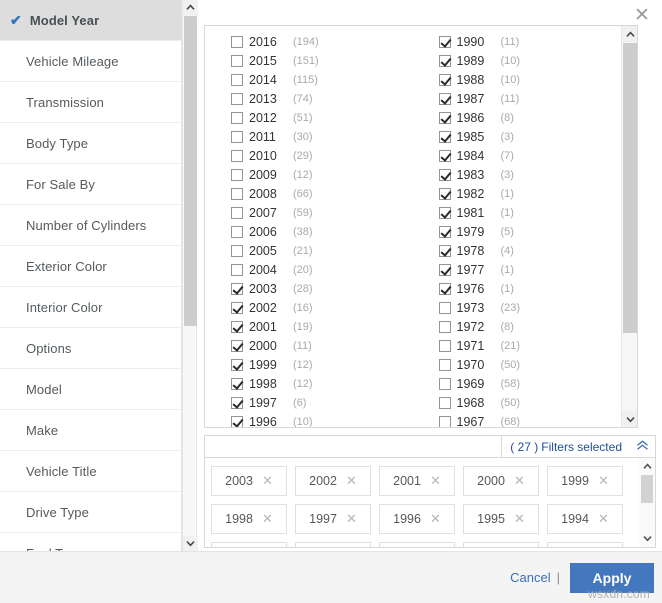 The image size is (662, 603). Describe the element at coordinates (190, 275) in the screenshot. I see `sidebar-scrollbar` at that location.